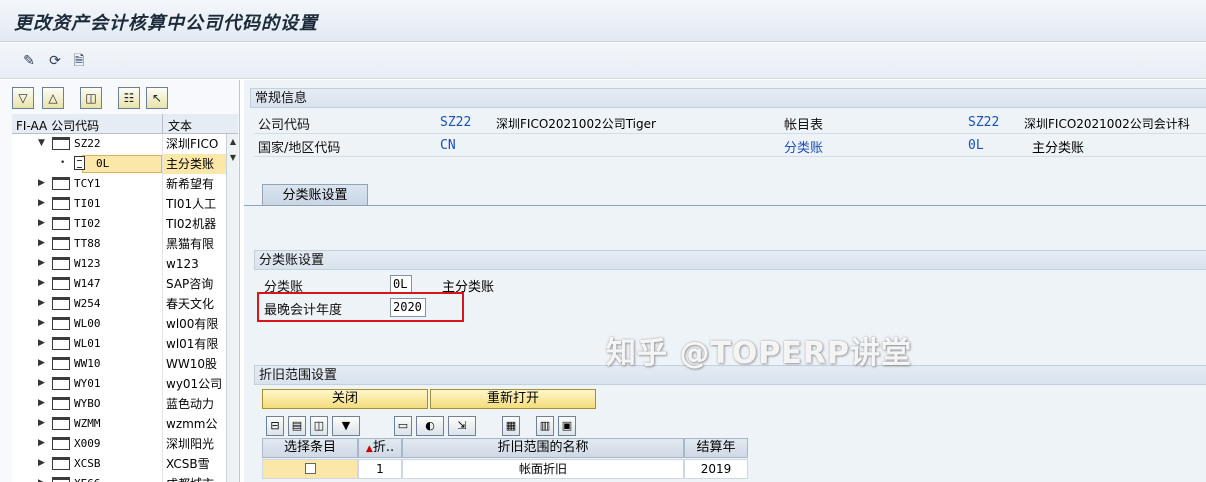 The width and height of the screenshot is (1206, 482). Describe the element at coordinates (87, 479) in the screenshot. I see `tree-item-code: XE66` at that location.